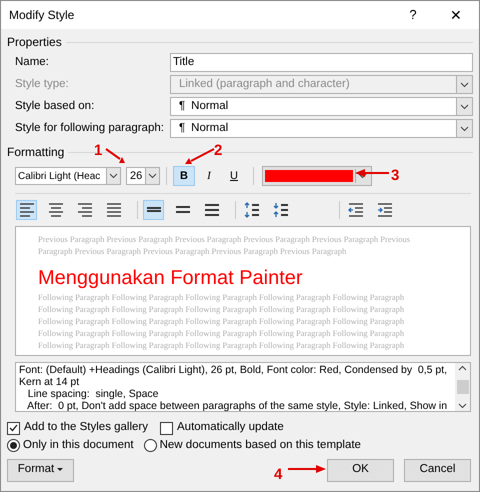  What do you see at coordinates (98, 151) in the screenshot?
I see `annotation-number: 1` at bounding box center [98, 151].